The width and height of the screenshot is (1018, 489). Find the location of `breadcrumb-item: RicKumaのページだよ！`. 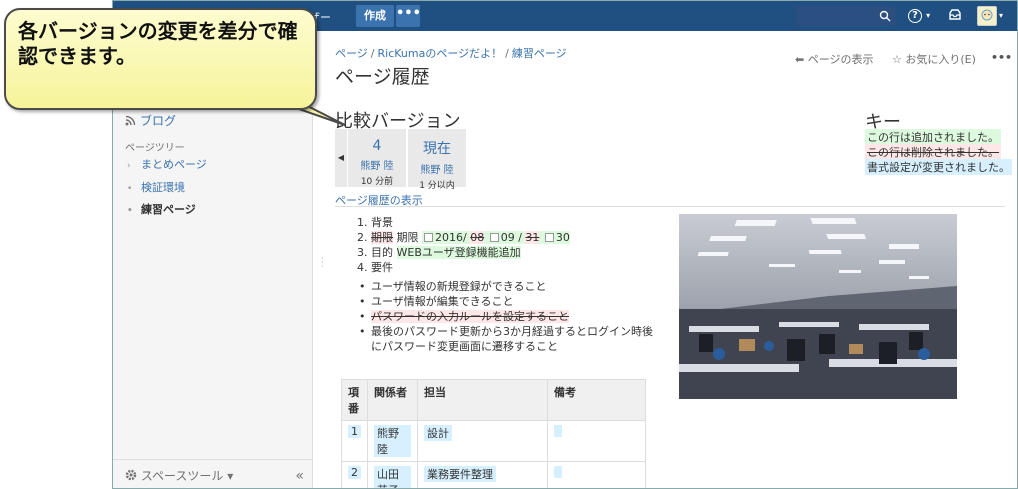

breadcrumb-item: RicKumaのページだよ！ is located at coordinates (440, 53).